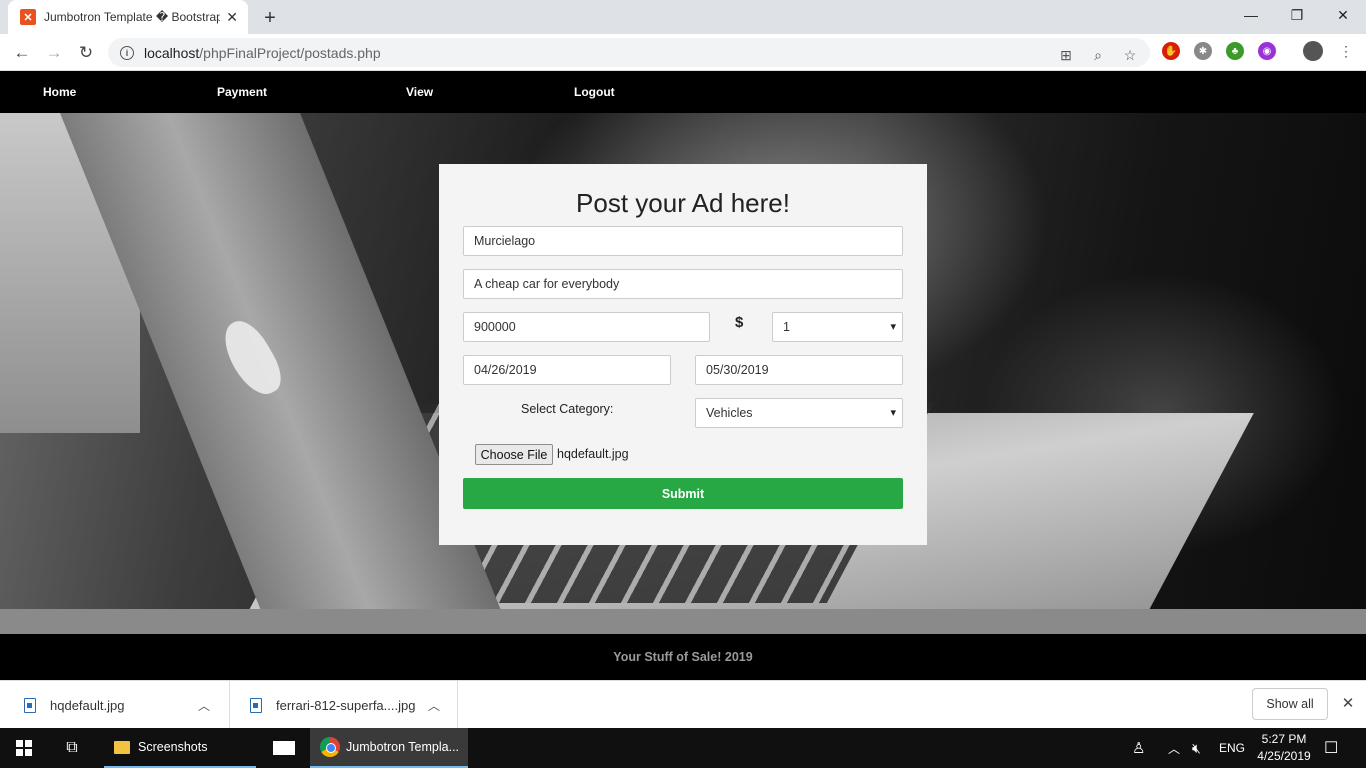 The height and width of the screenshot is (768, 1366). What do you see at coordinates (567, 409) in the screenshot?
I see `category-label: Select Category:` at bounding box center [567, 409].